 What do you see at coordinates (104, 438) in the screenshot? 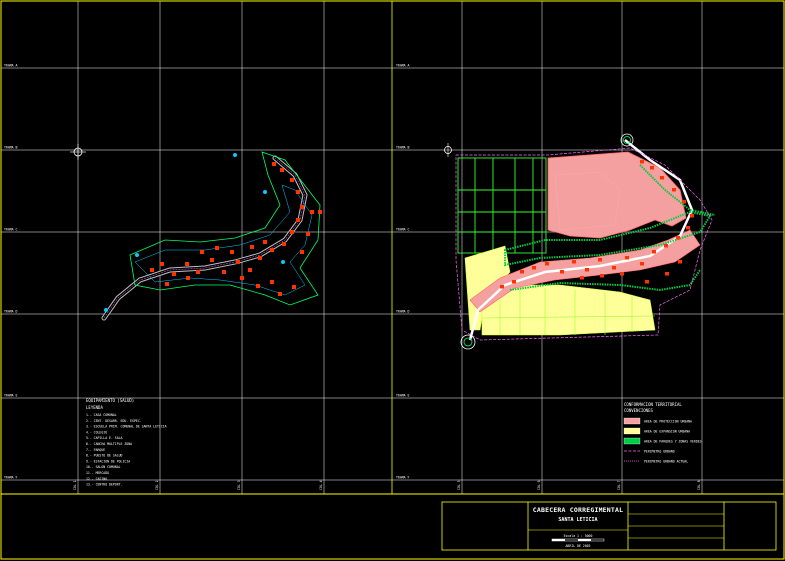
I see `left-legend-item: 5.- CAPILLA E. SALA` at bounding box center [104, 438].